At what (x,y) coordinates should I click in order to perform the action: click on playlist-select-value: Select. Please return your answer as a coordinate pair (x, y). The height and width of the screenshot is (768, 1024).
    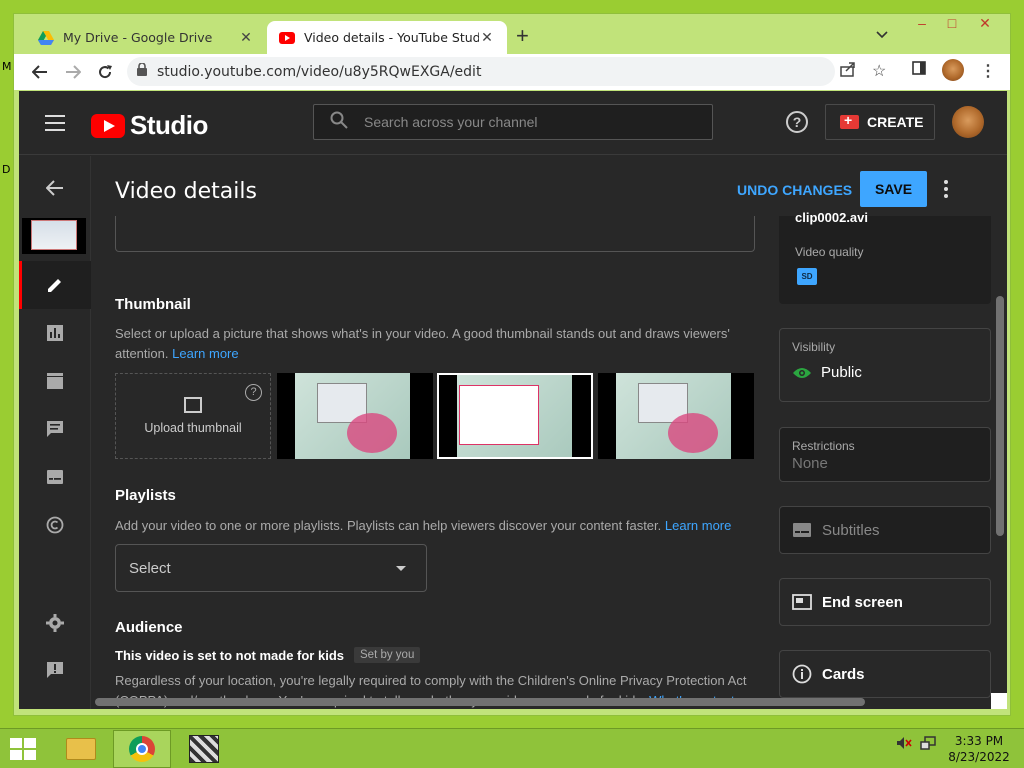
    Looking at the image, I should click on (150, 568).